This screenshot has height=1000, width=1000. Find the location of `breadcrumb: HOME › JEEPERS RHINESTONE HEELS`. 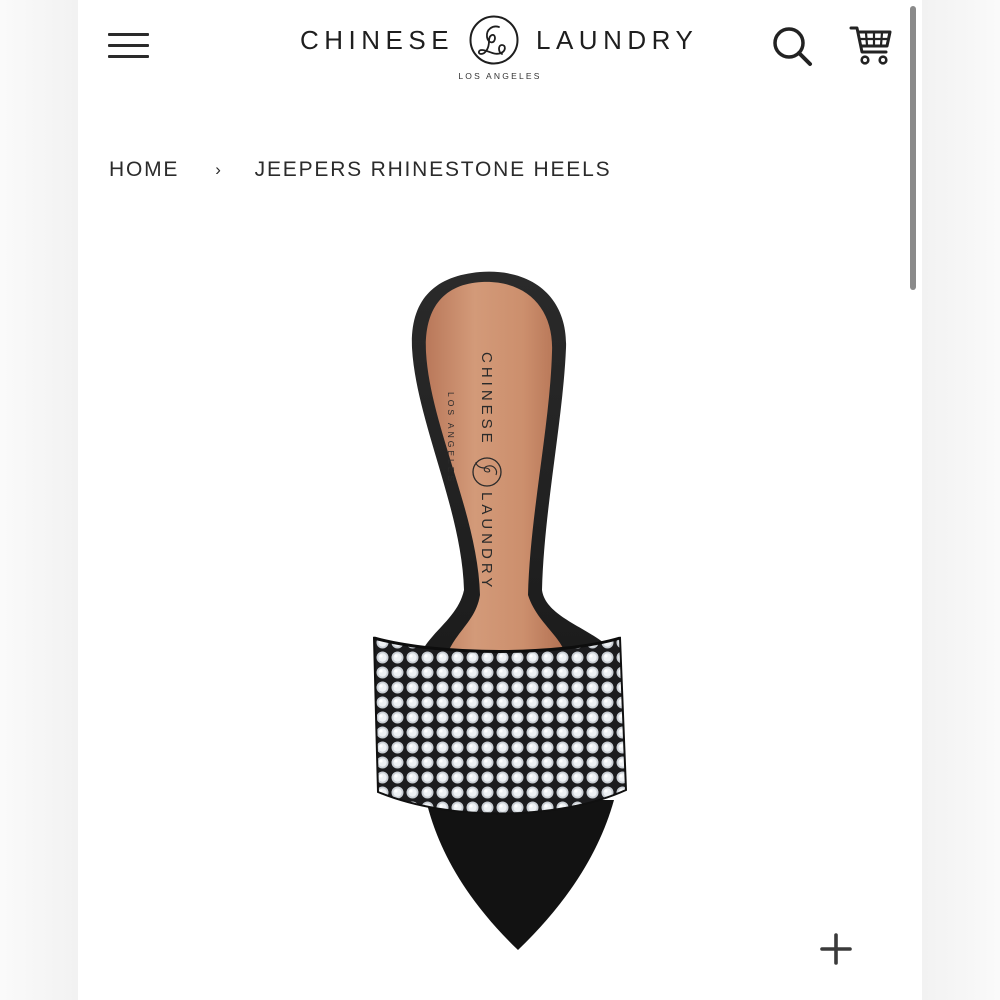

breadcrumb: HOME › JEEPERS RHINESTONE HEELS is located at coordinates (360, 173).